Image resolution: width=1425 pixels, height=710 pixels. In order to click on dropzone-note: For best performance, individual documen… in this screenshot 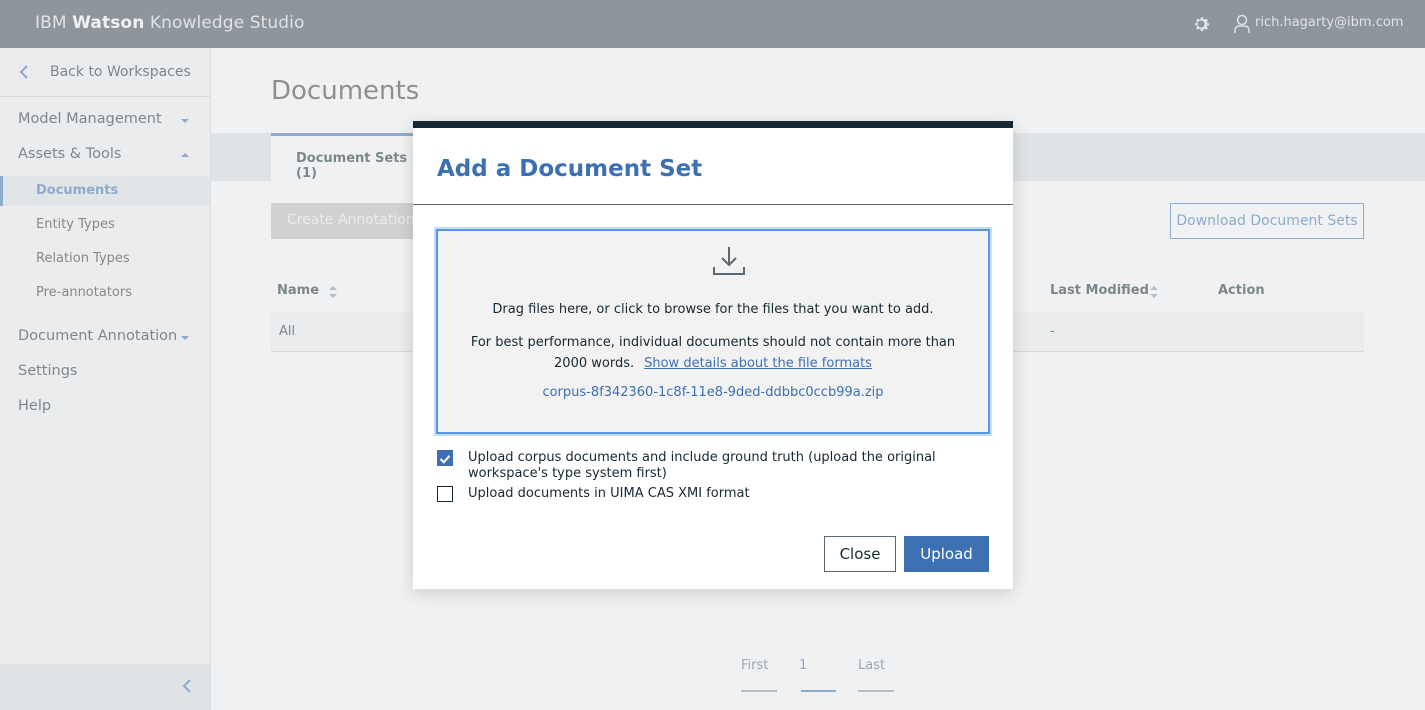, I will do `click(713, 353)`.